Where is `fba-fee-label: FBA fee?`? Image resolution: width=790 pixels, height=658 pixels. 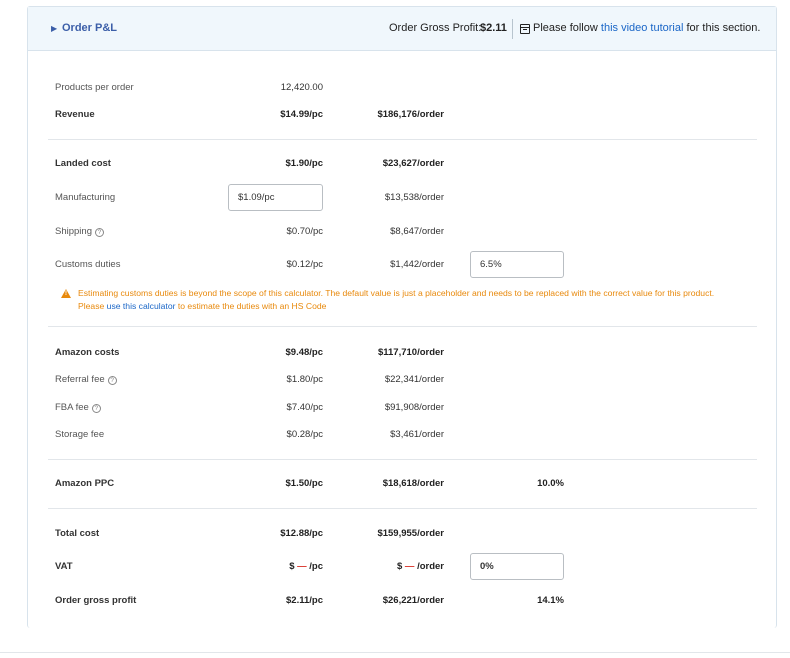
fba-fee-label: FBA fee? is located at coordinates (78, 407).